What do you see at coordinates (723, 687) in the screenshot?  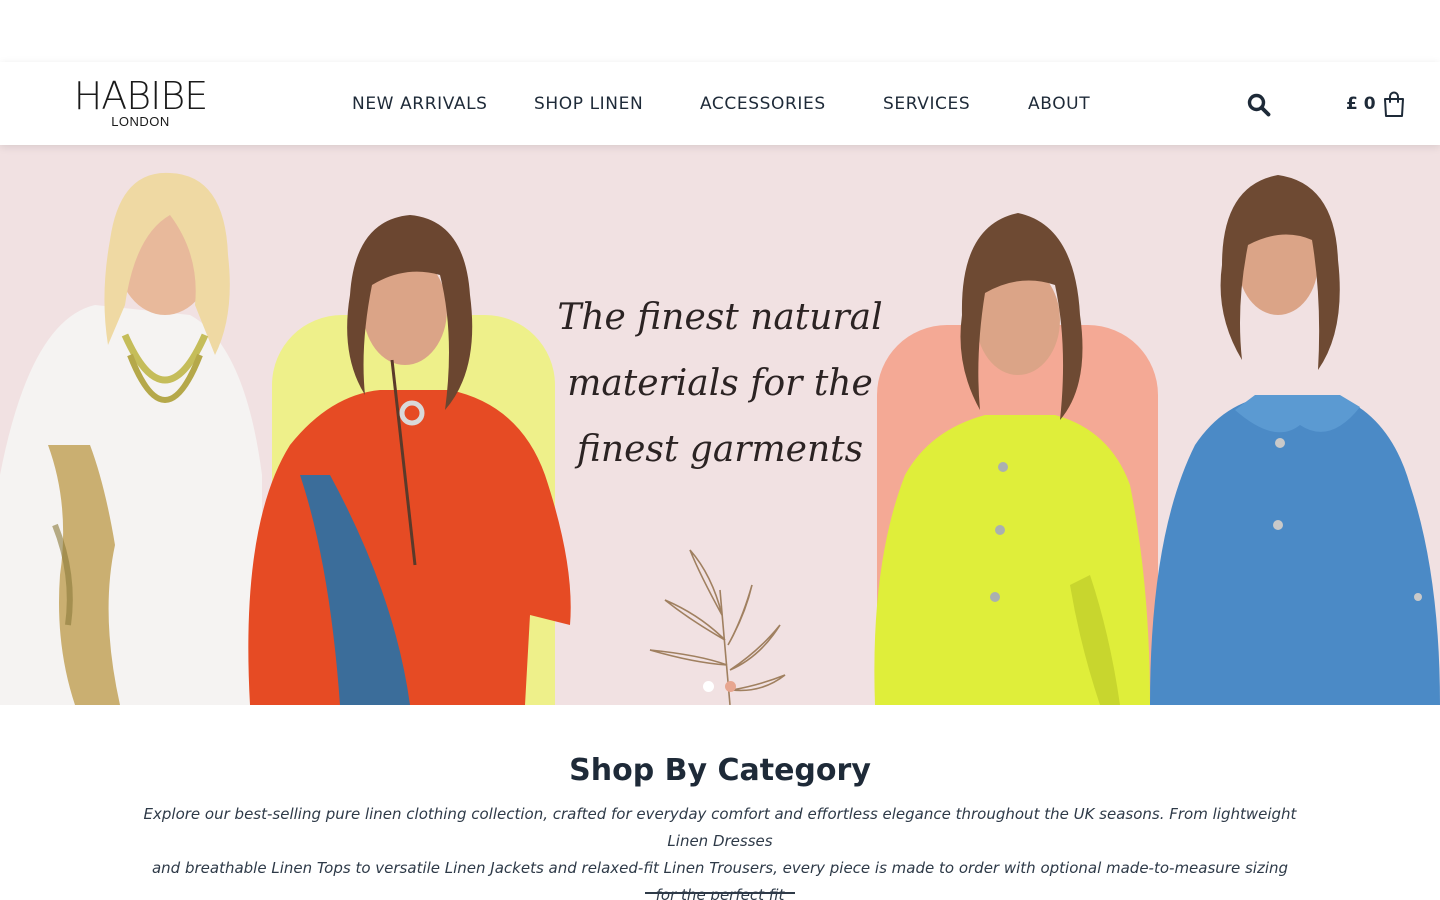 I see `slider-pagination` at bounding box center [723, 687].